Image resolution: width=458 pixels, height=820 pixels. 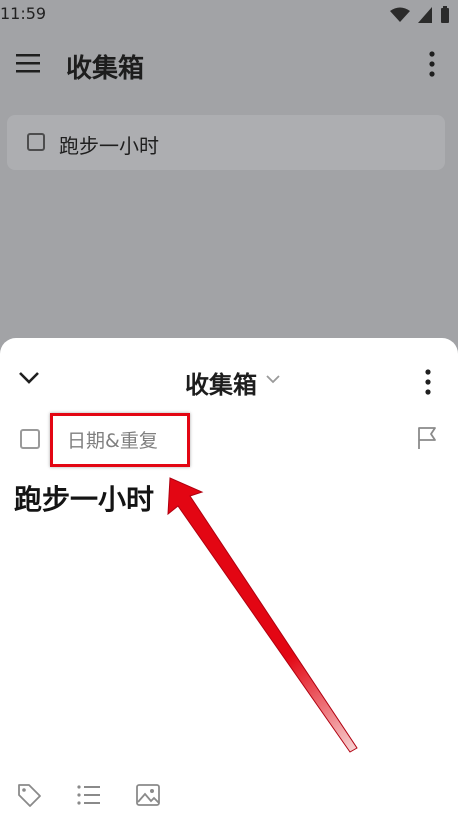 What do you see at coordinates (428, 382) in the screenshot?
I see `sheet-more-vertical-icon` at bounding box center [428, 382].